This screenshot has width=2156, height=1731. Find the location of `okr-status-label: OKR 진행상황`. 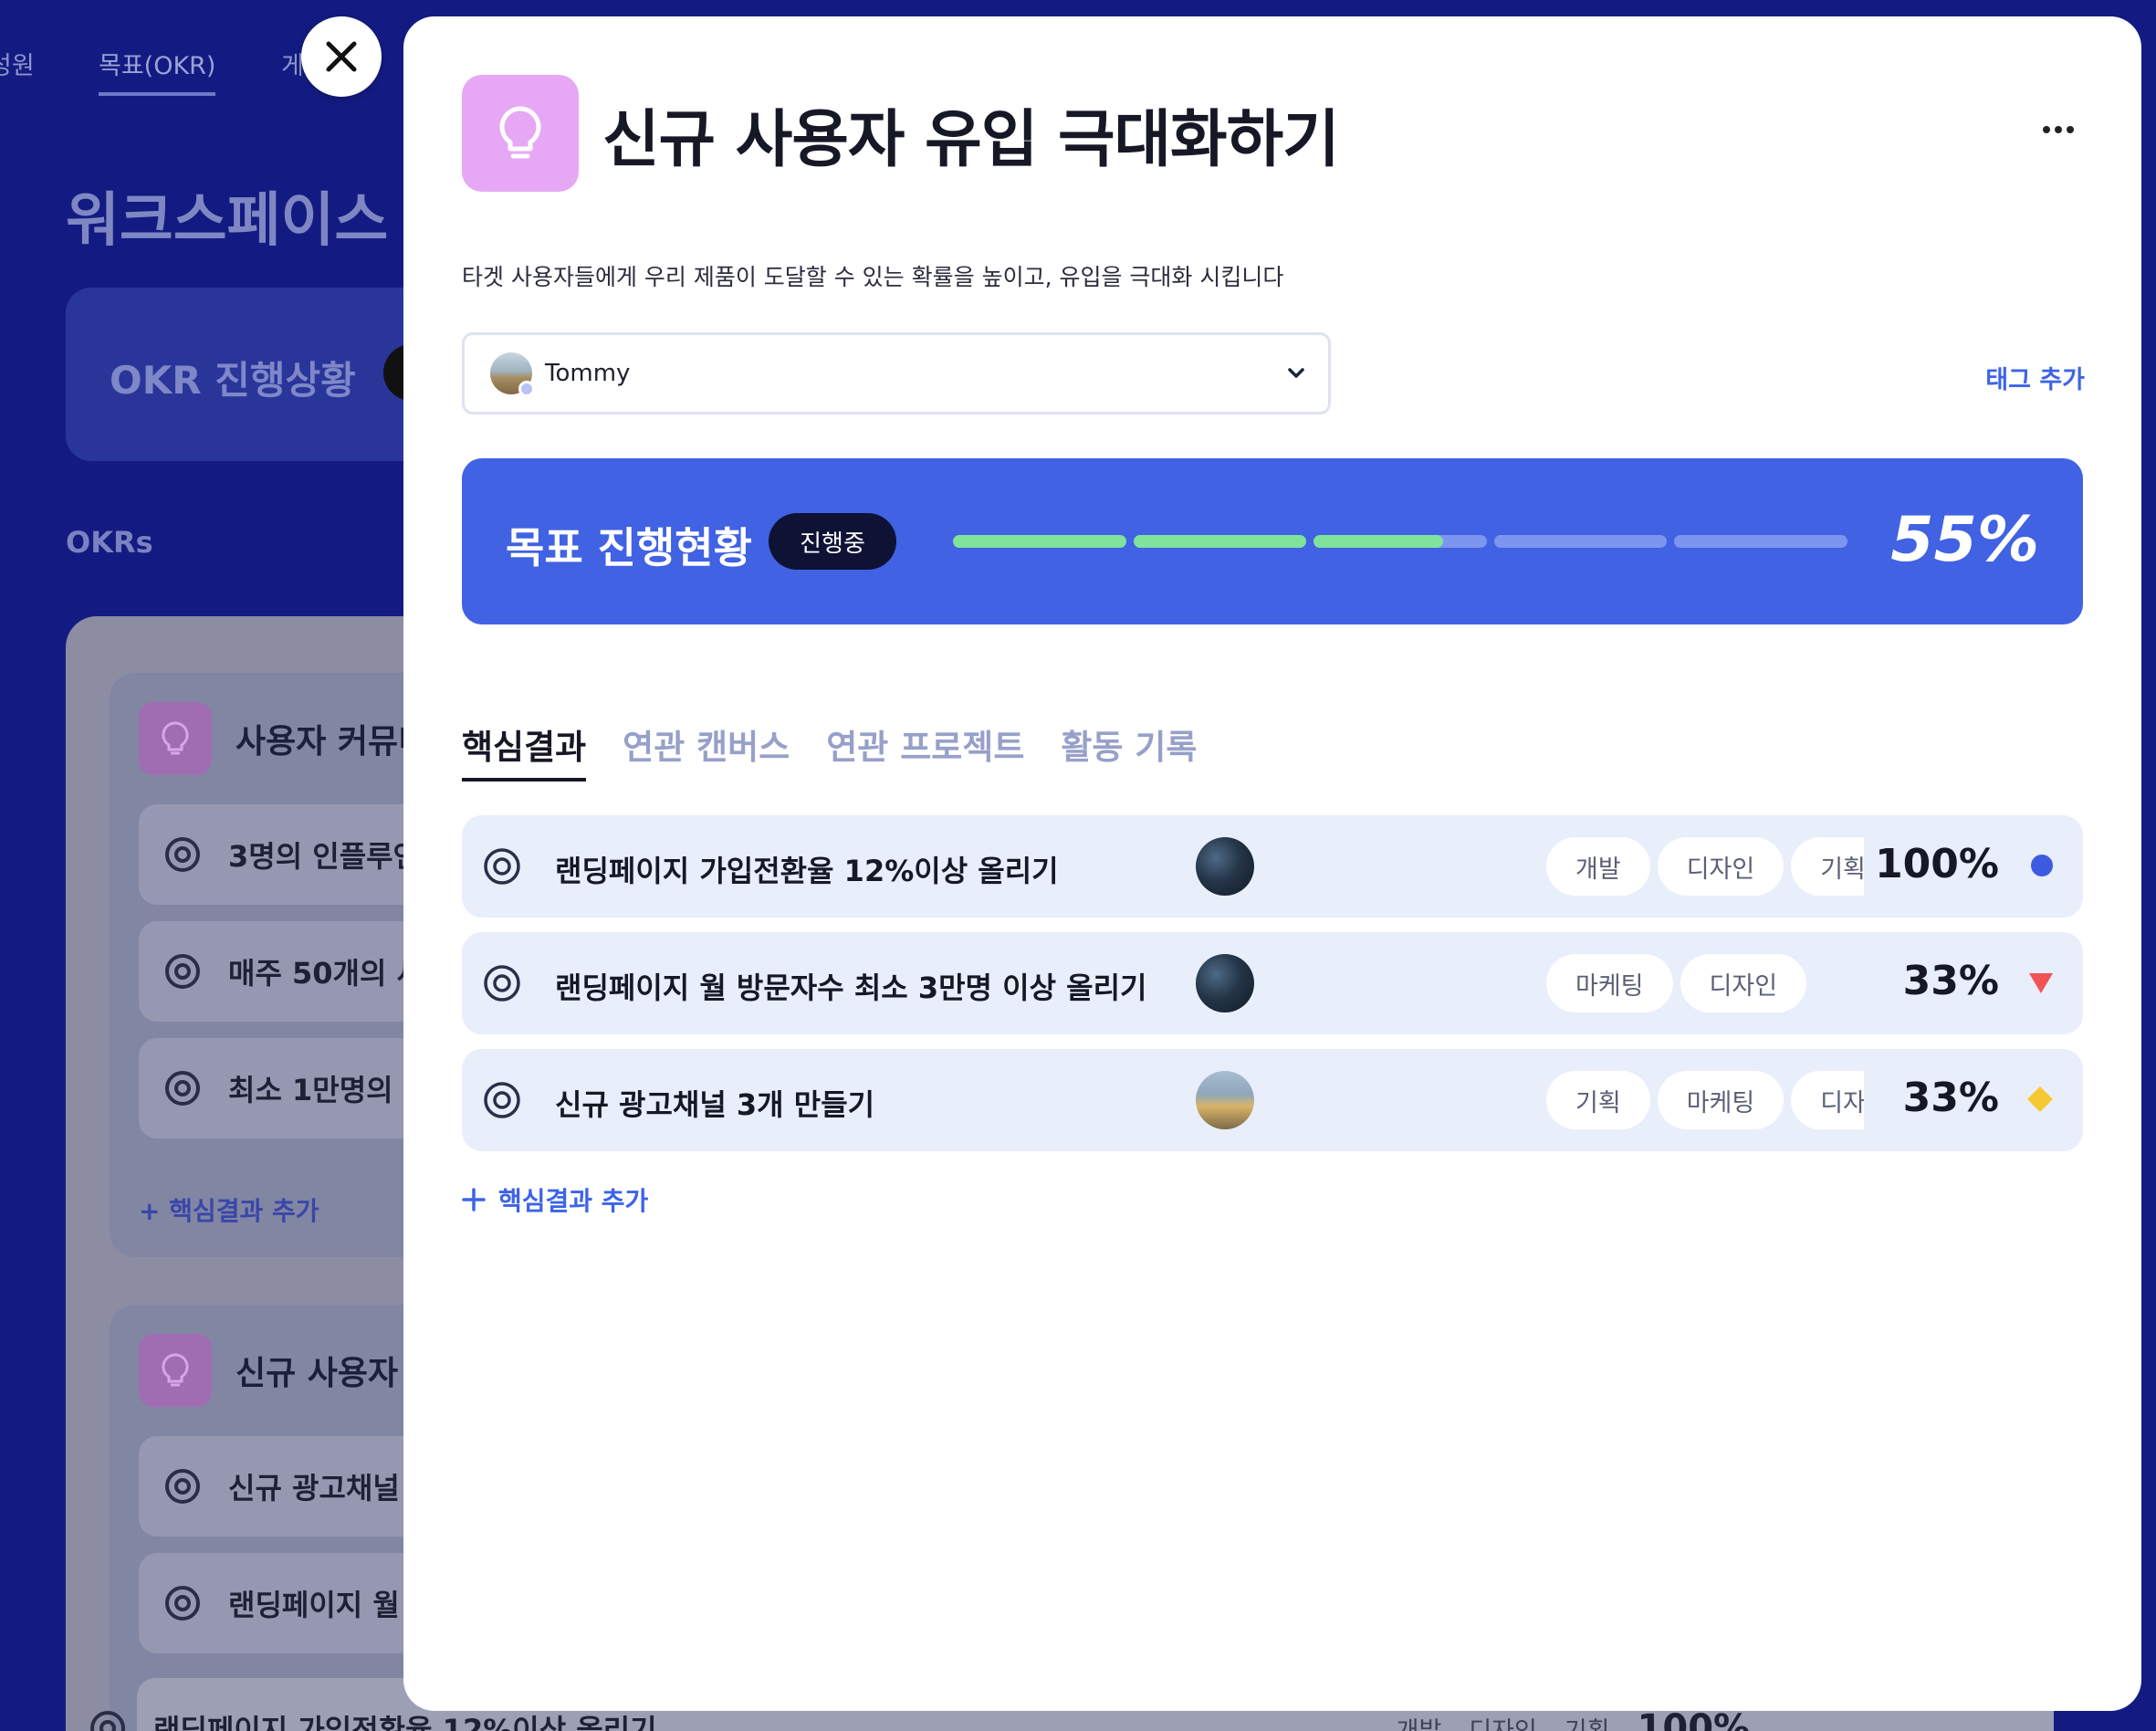

okr-status-label: OKR 진행상황 is located at coordinates (233, 381).